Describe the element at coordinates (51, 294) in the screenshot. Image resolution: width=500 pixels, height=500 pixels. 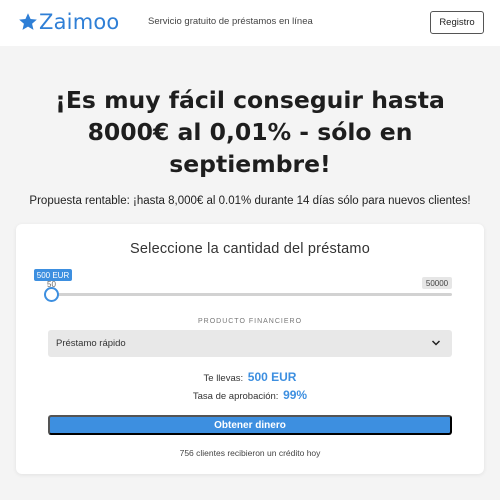
I see `amount-slider-handle` at that location.